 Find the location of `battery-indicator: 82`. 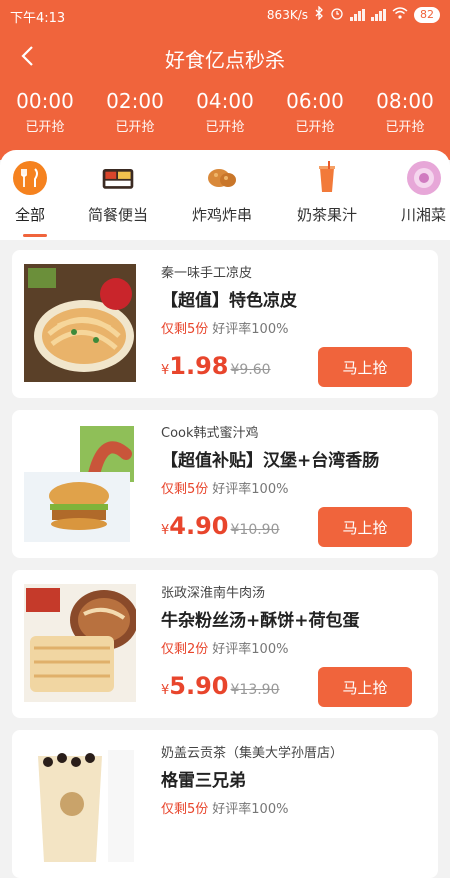

battery-indicator: 82 is located at coordinates (427, 14).